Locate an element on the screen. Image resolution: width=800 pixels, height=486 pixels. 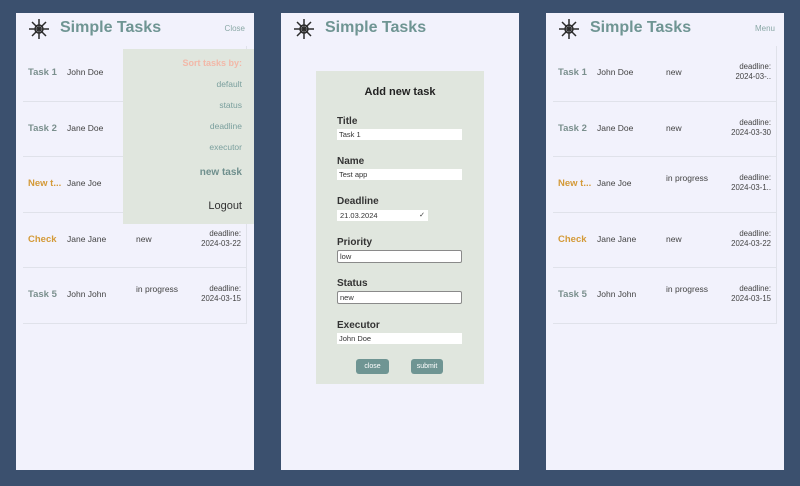
title-label: Title is located at coordinates (347, 121).